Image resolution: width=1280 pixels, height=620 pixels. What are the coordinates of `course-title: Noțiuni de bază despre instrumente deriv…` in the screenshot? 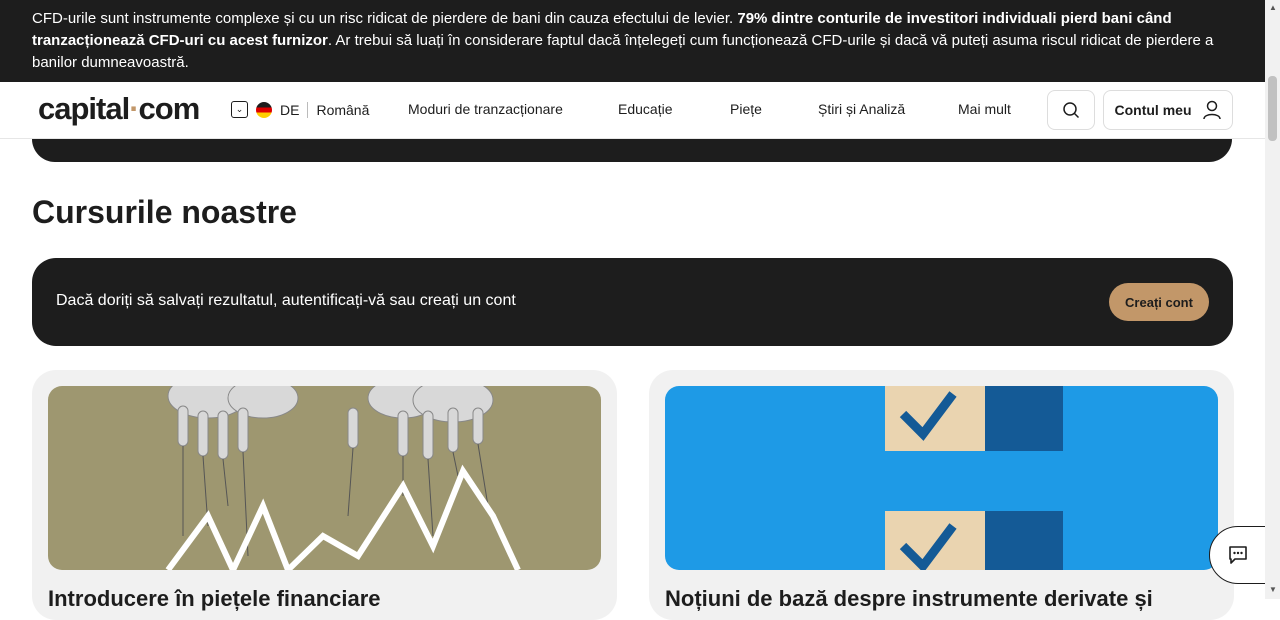 It's located at (909, 599).